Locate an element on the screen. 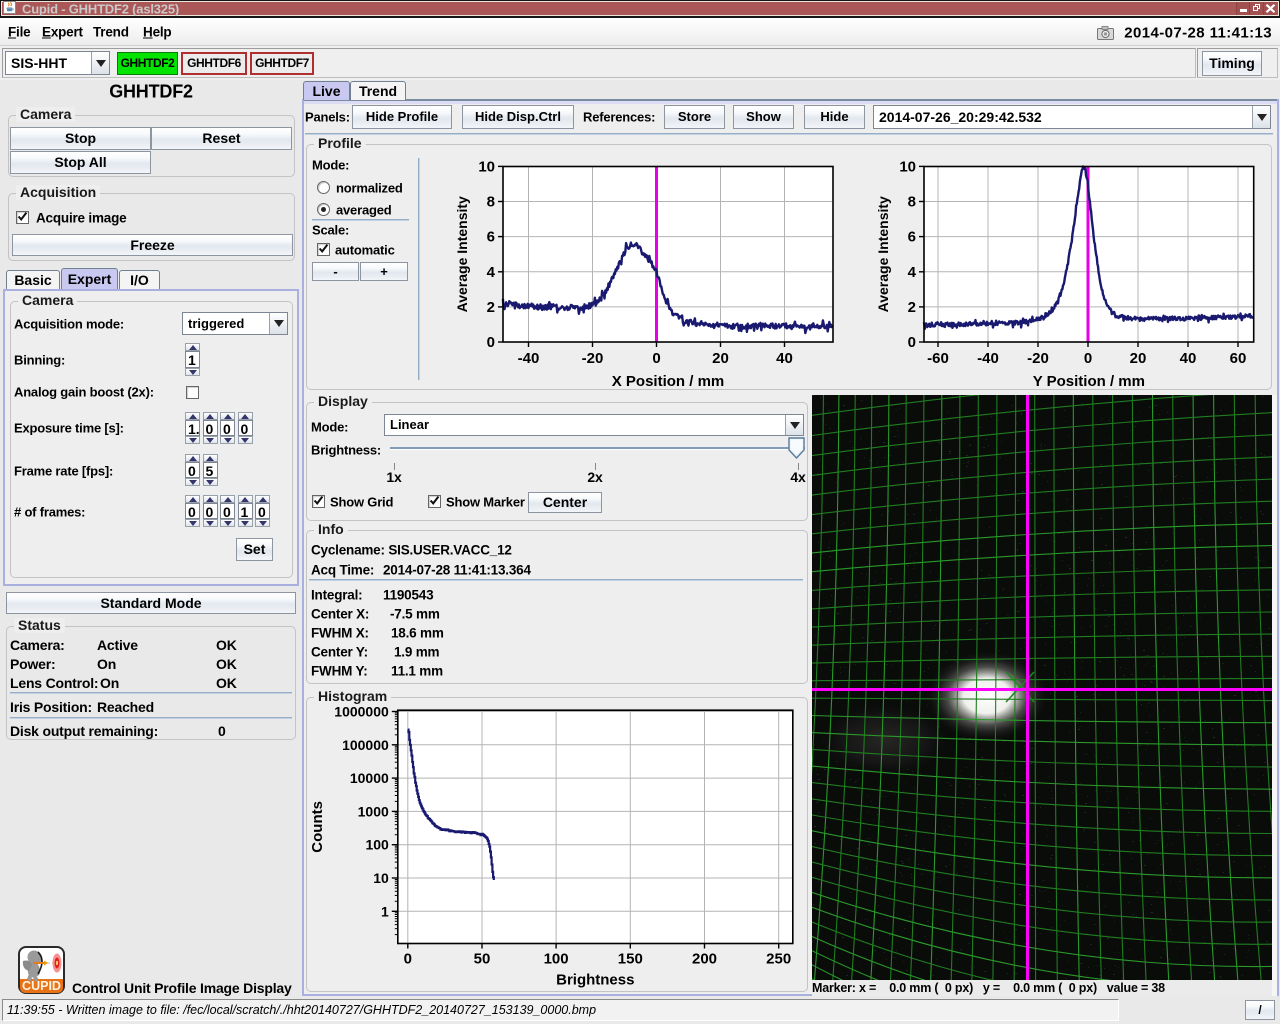 Image resolution: width=1280 pixels, height=1024 pixels. svg-text: -60 is located at coordinates (938, 358).